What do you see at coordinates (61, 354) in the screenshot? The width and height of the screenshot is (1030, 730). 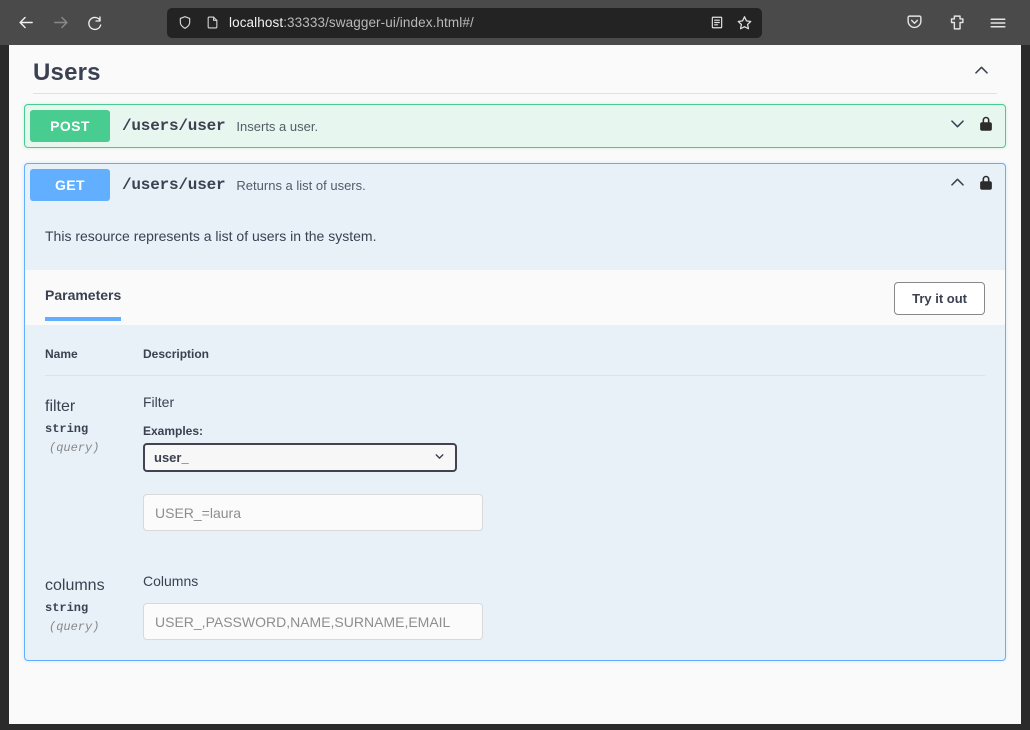 I see `column-header-name: Name` at bounding box center [61, 354].